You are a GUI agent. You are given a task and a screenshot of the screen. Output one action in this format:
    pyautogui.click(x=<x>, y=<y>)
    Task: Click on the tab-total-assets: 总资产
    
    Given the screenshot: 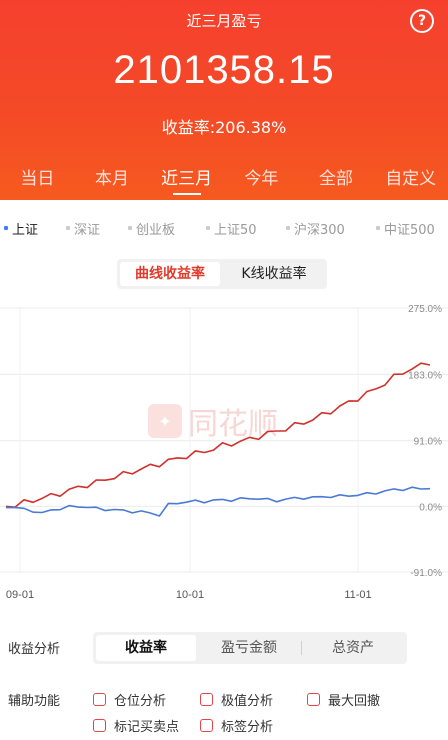 What is the action you would take?
    pyautogui.click(x=353, y=648)
    